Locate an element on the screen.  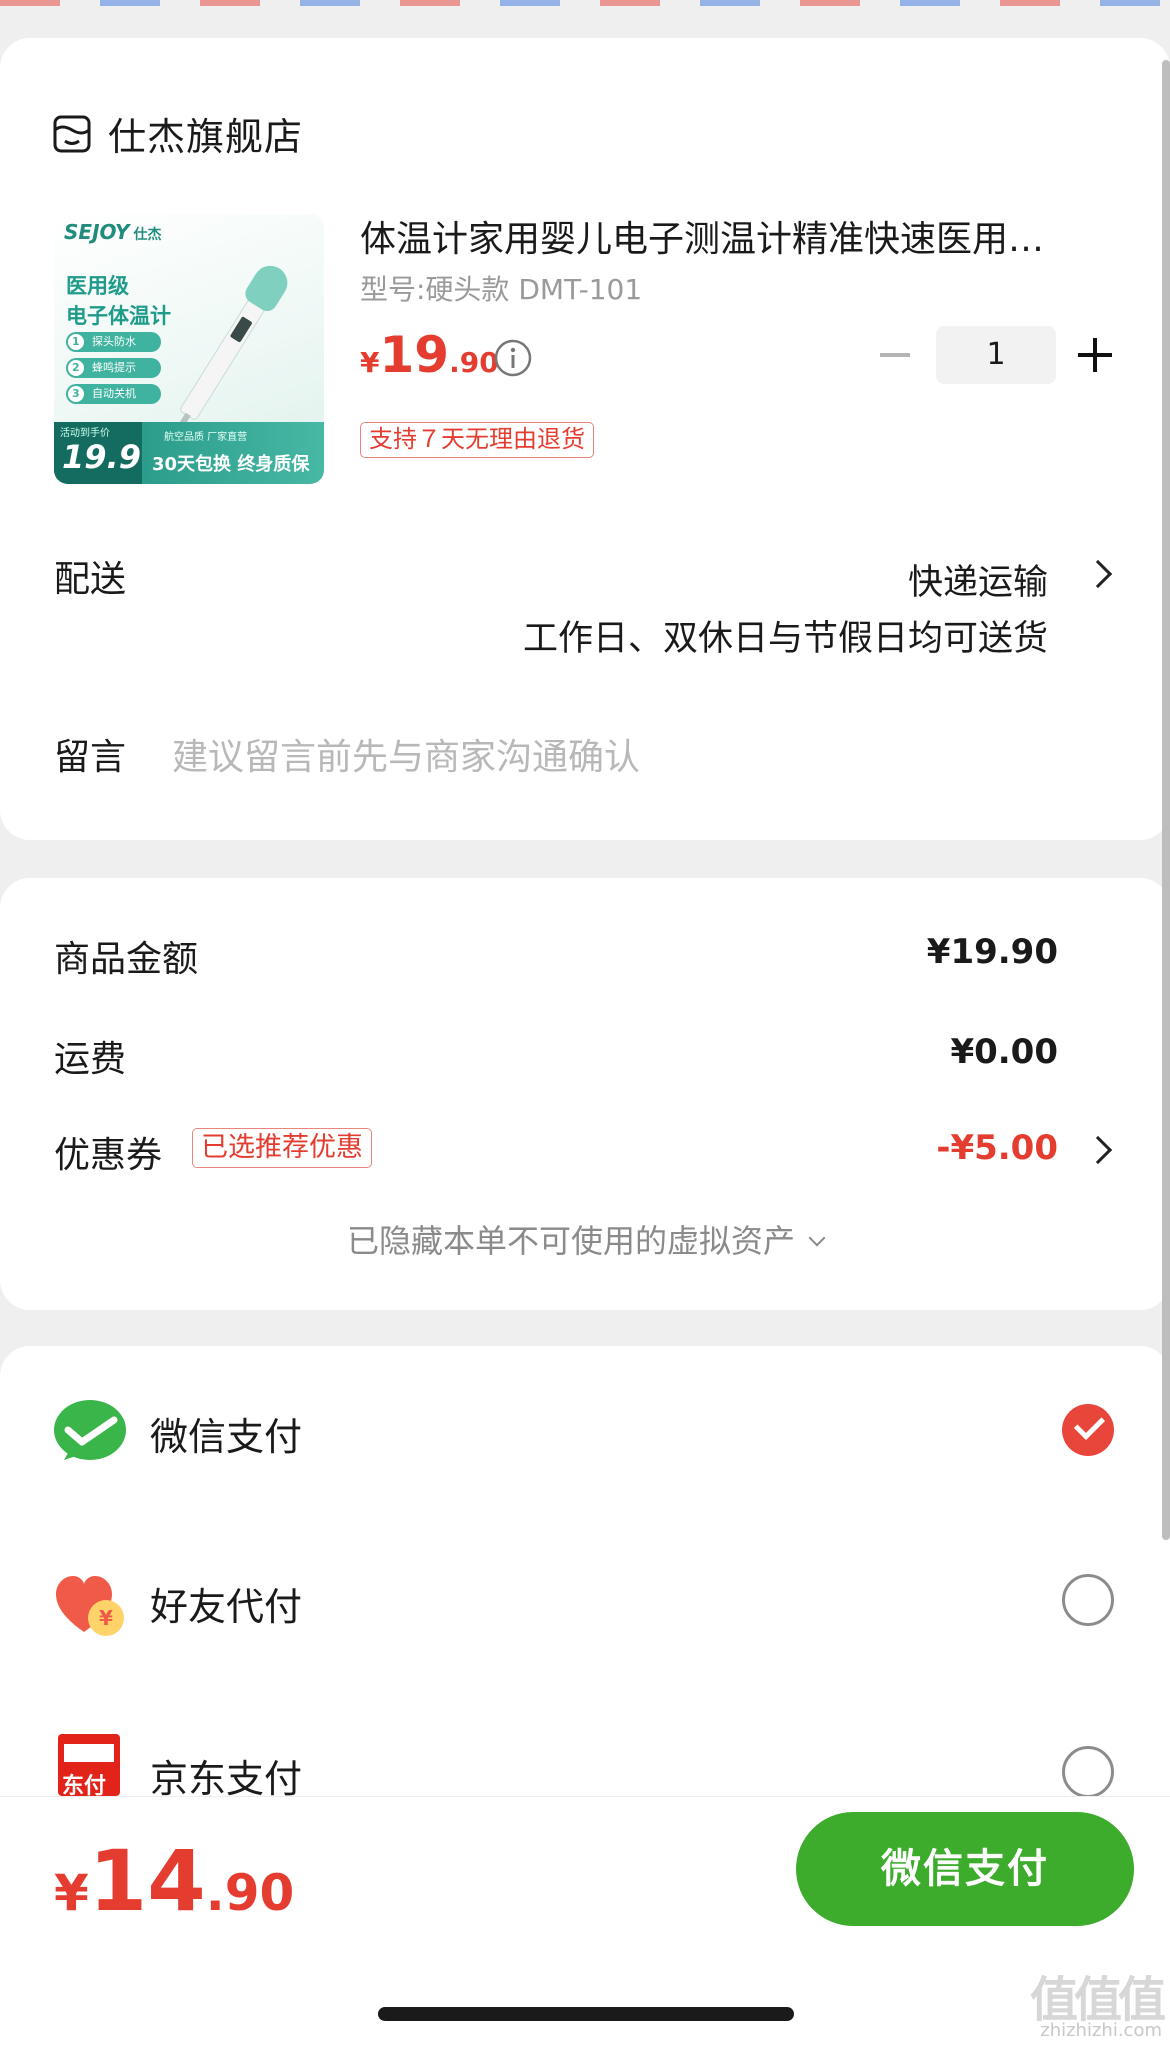
message-input: 建议留言前先与商家沟通确认 is located at coordinates (406, 754).